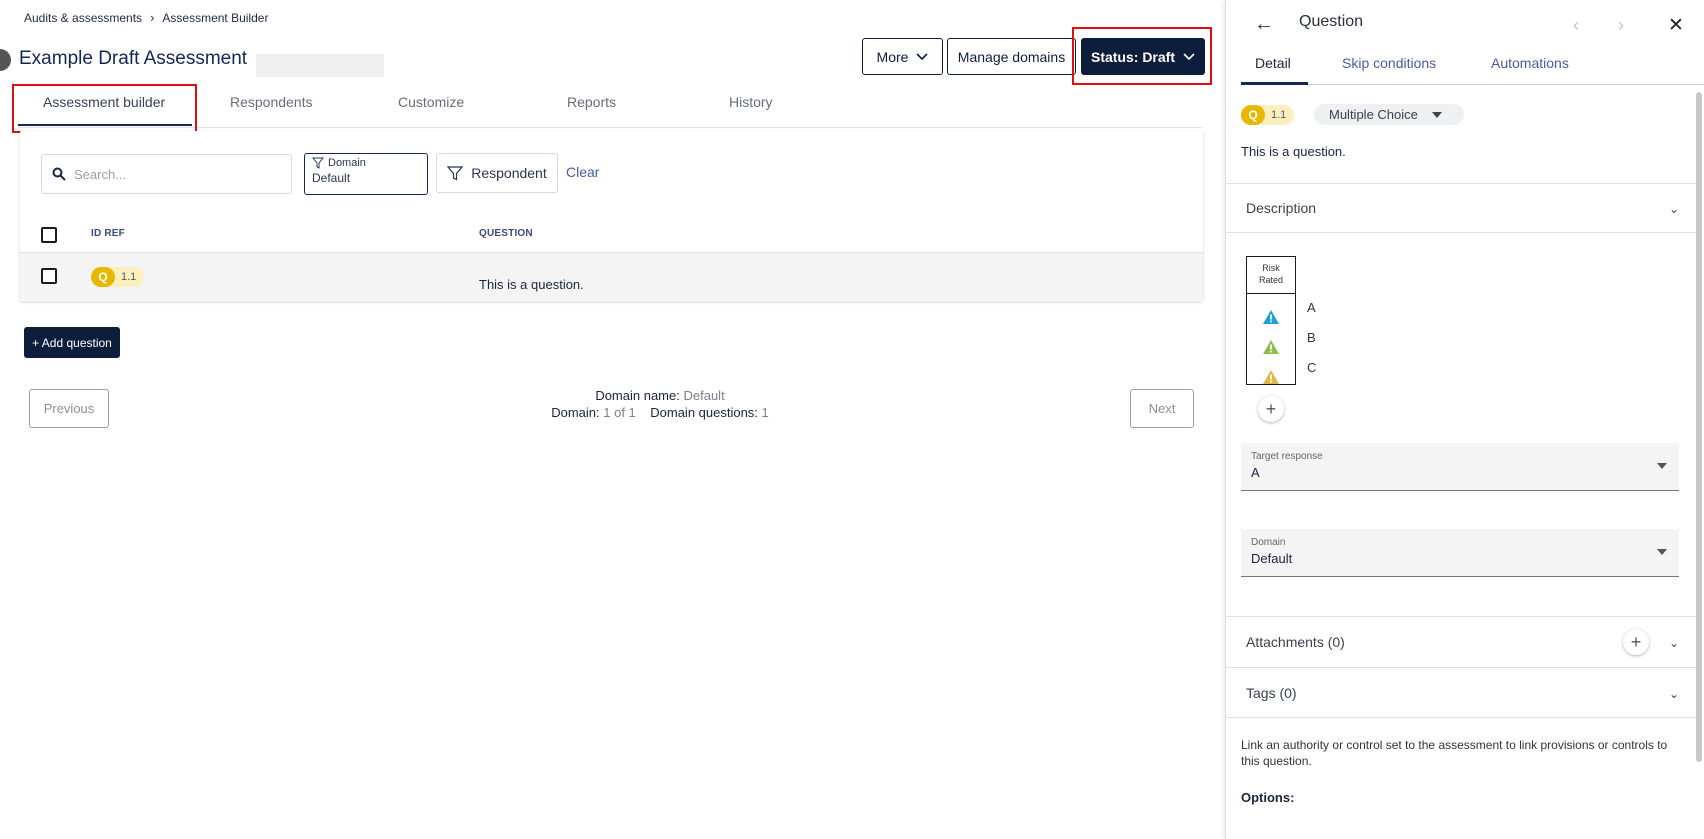 Image resolution: width=1704 pixels, height=839 pixels. Describe the element at coordinates (765, 412) in the screenshot. I see `domain-questions-value: 1` at that location.